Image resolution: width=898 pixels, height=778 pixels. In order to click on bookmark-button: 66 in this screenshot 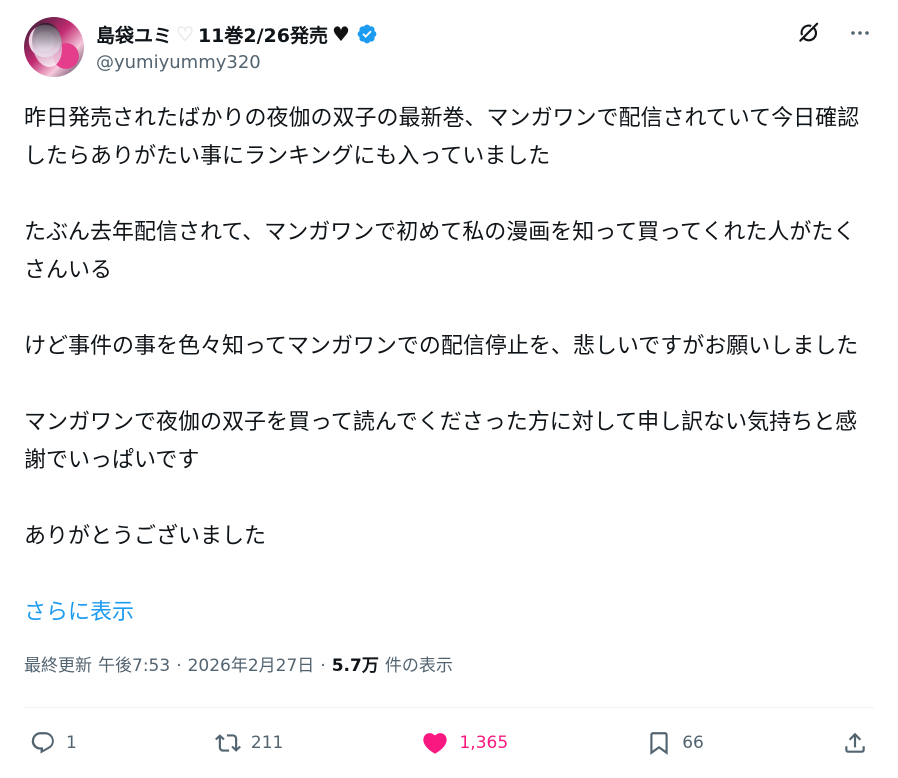, I will do `click(675, 743)`.